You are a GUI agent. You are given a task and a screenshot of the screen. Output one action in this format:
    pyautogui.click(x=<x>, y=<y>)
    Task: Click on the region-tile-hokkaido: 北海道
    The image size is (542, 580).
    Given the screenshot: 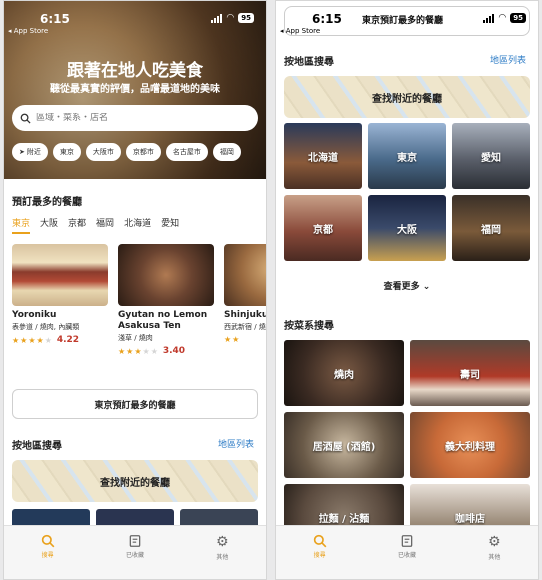 What is the action you would take?
    pyautogui.click(x=323, y=156)
    